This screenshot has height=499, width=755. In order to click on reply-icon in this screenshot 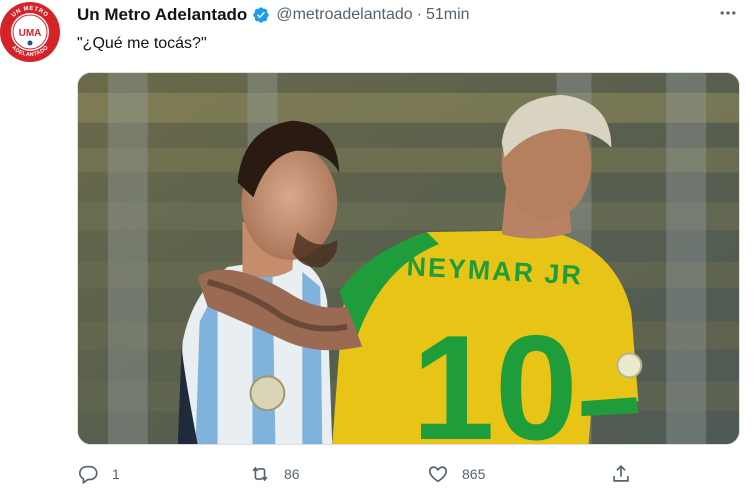, I will do `click(88, 474)`.